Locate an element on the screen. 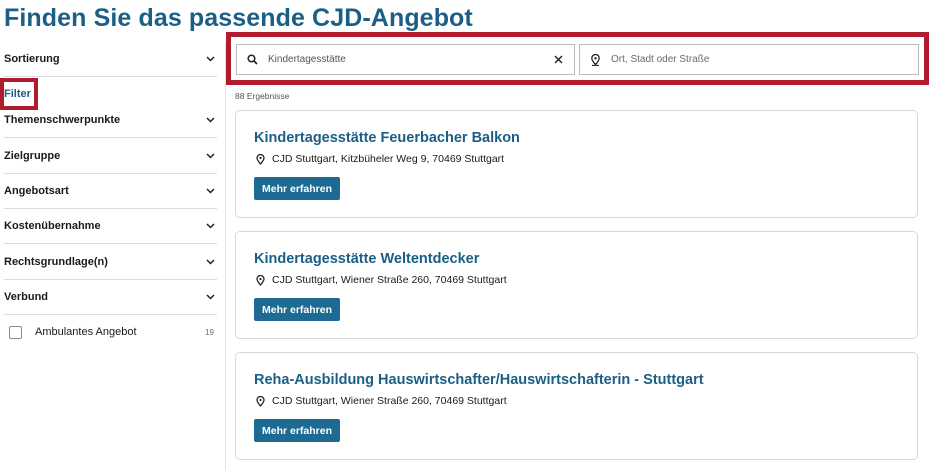 This screenshot has height=470, width=930. filter-label: Angebotsart is located at coordinates (36, 191).